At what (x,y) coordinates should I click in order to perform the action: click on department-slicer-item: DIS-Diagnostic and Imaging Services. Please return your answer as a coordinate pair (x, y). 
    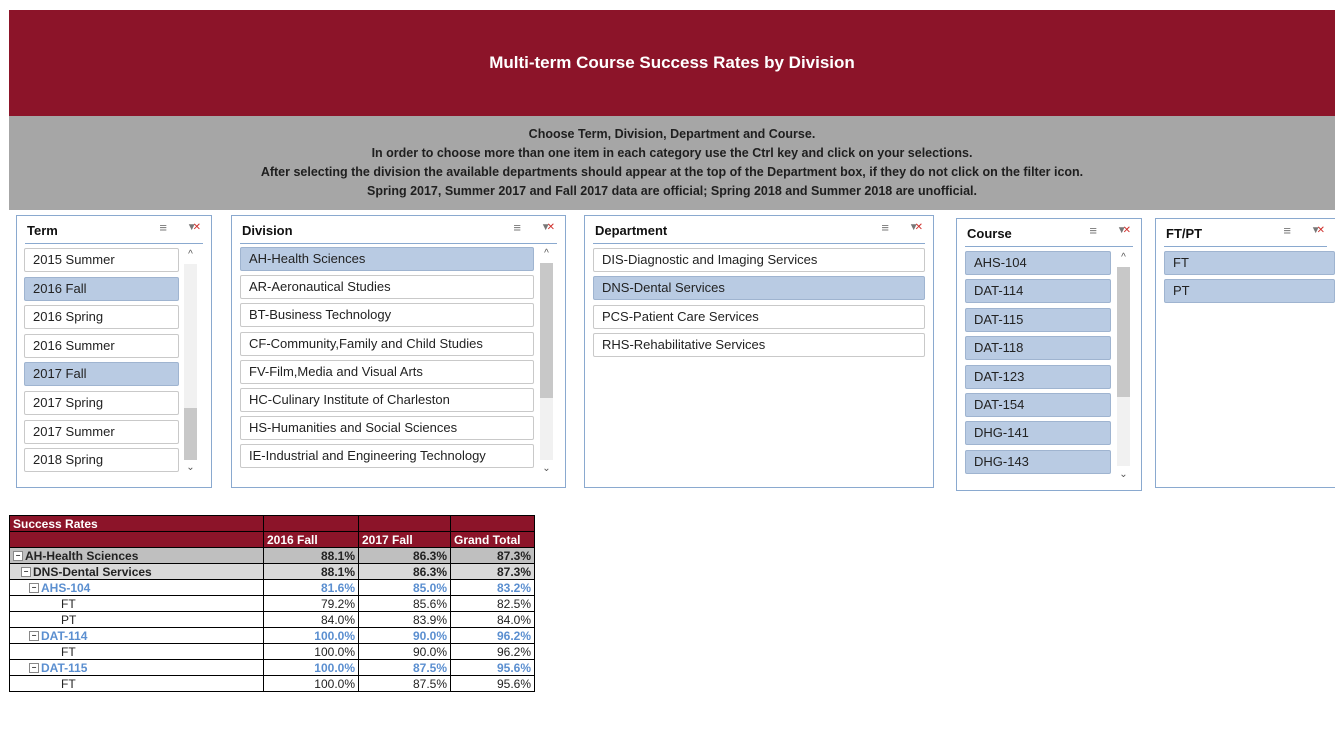
    Looking at the image, I should click on (759, 260).